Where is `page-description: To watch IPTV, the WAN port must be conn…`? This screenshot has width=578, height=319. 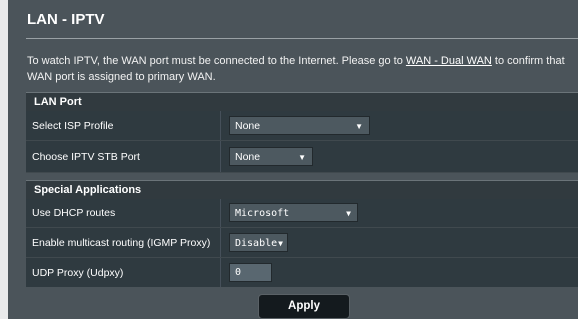 page-description: To watch IPTV, the WAN port must be conn… is located at coordinates (301, 69).